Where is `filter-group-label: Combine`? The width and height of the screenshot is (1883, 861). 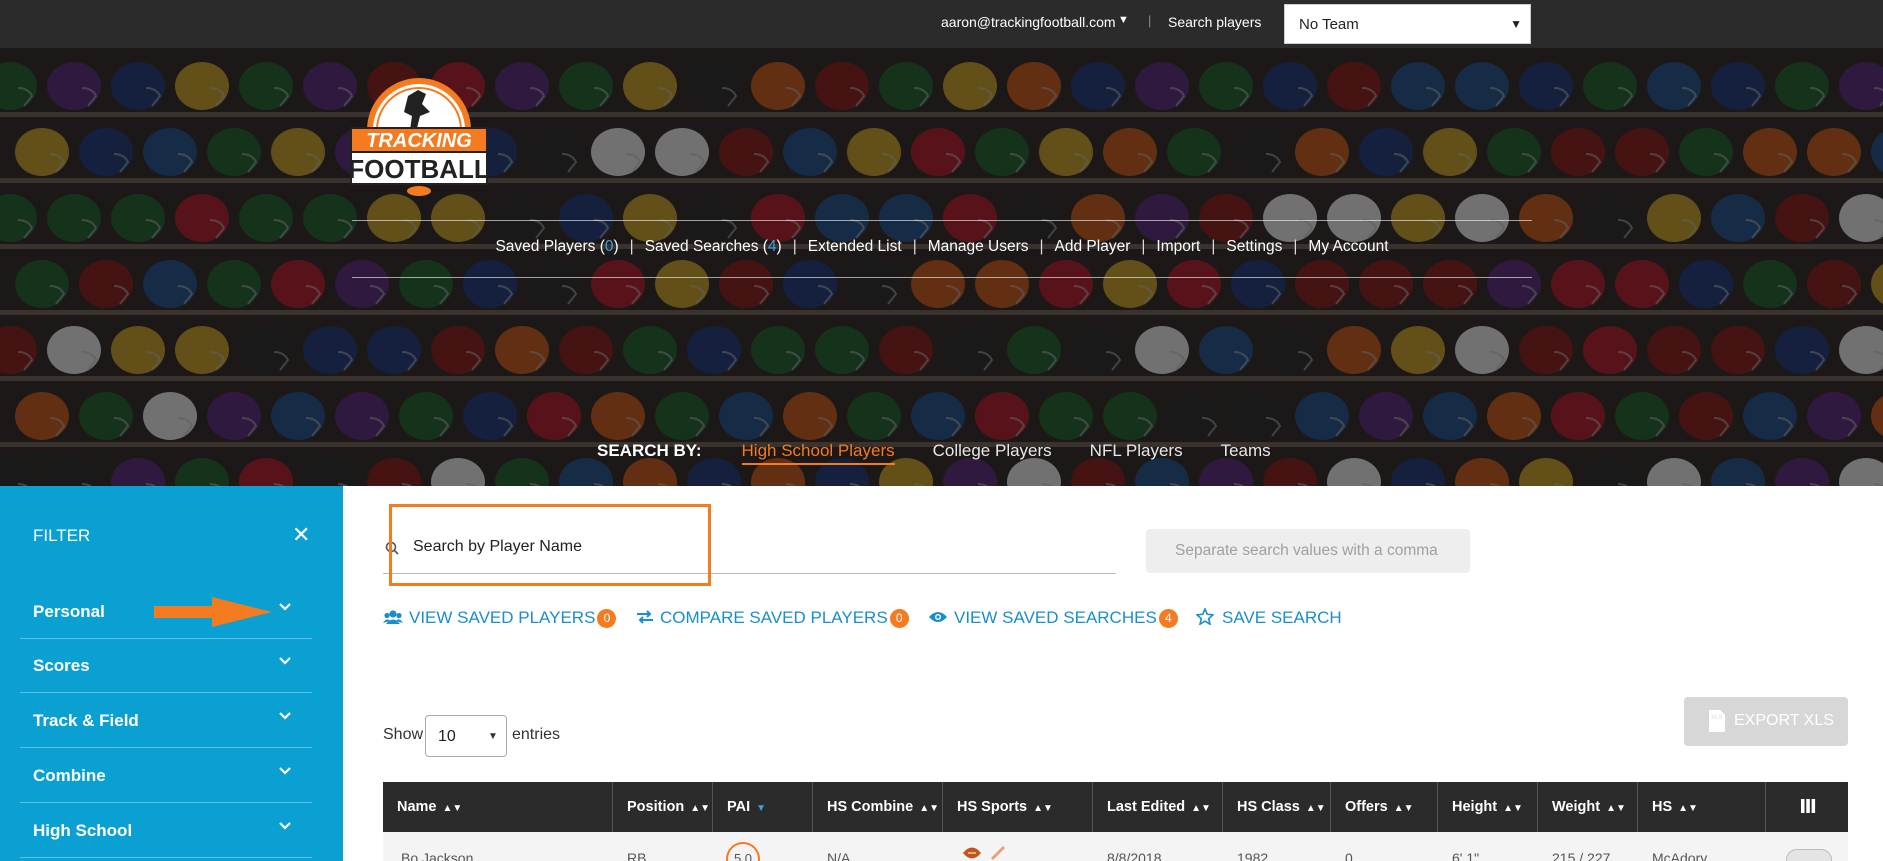 filter-group-label: Combine is located at coordinates (69, 775).